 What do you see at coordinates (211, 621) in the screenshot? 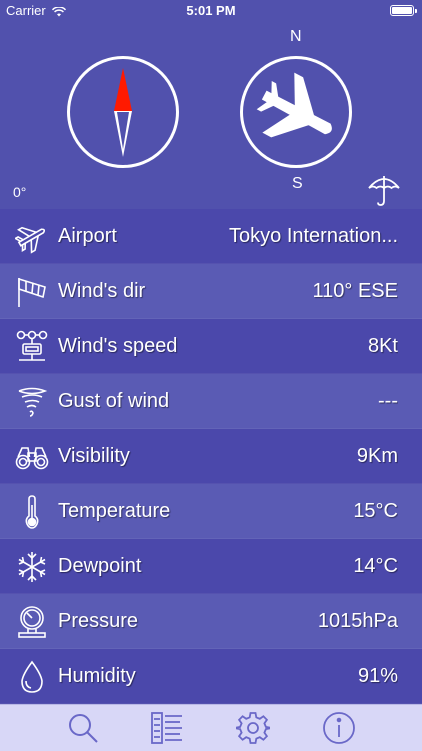
I see `row-pressure: Pressure 1015hPa` at bounding box center [211, 621].